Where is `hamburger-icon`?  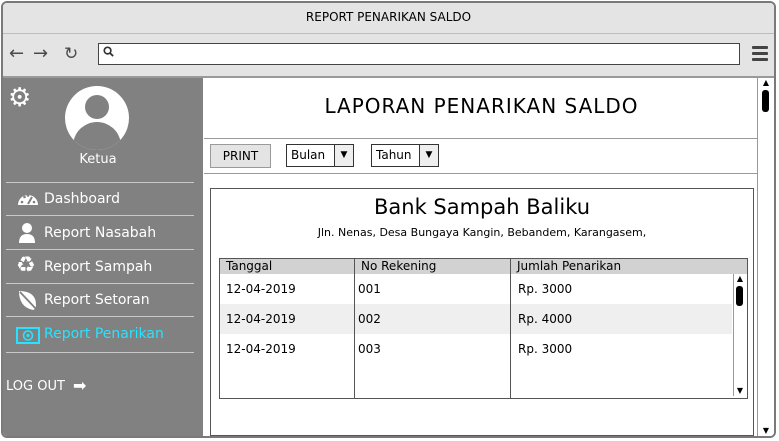 hamburger-icon is located at coordinates (760, 55).